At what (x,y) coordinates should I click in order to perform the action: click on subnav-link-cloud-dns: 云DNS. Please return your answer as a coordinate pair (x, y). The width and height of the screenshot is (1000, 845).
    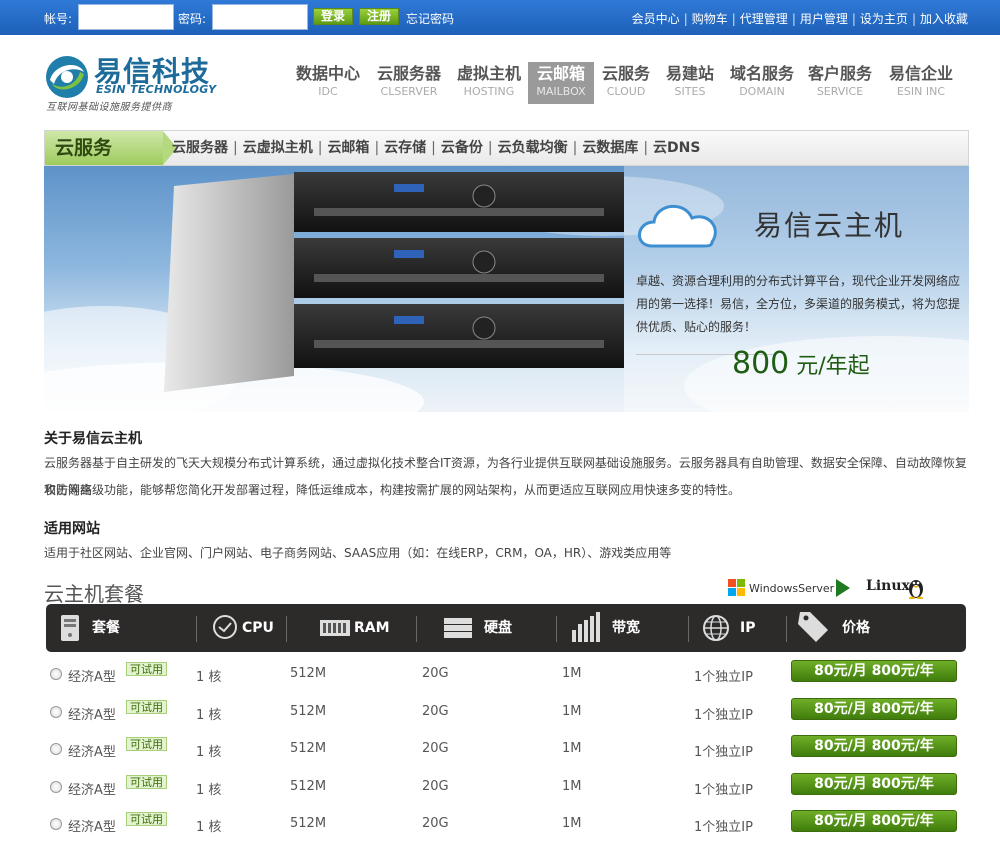
    Looking at the image, I should click on (676, 148).